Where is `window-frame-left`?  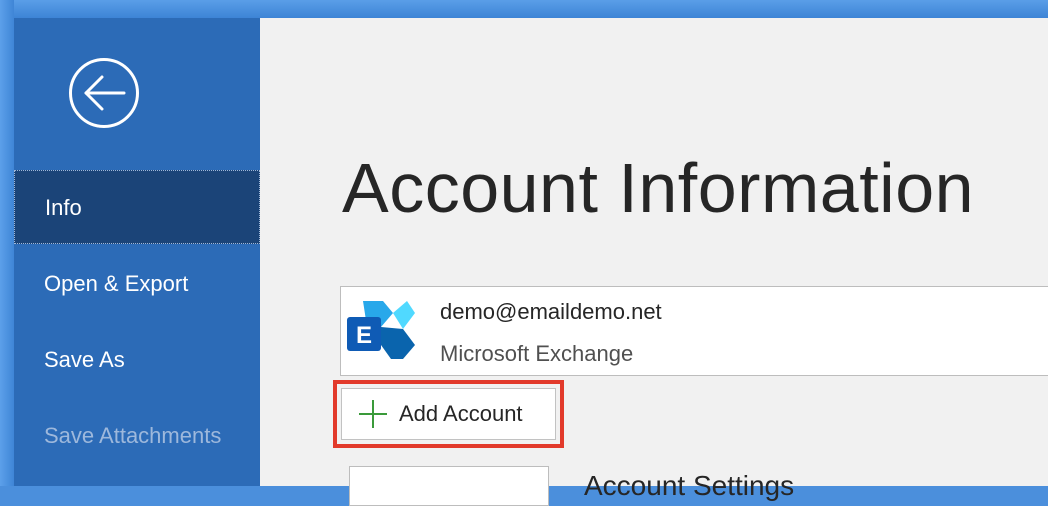 window-frame-left is located at coordinates (7, 243).